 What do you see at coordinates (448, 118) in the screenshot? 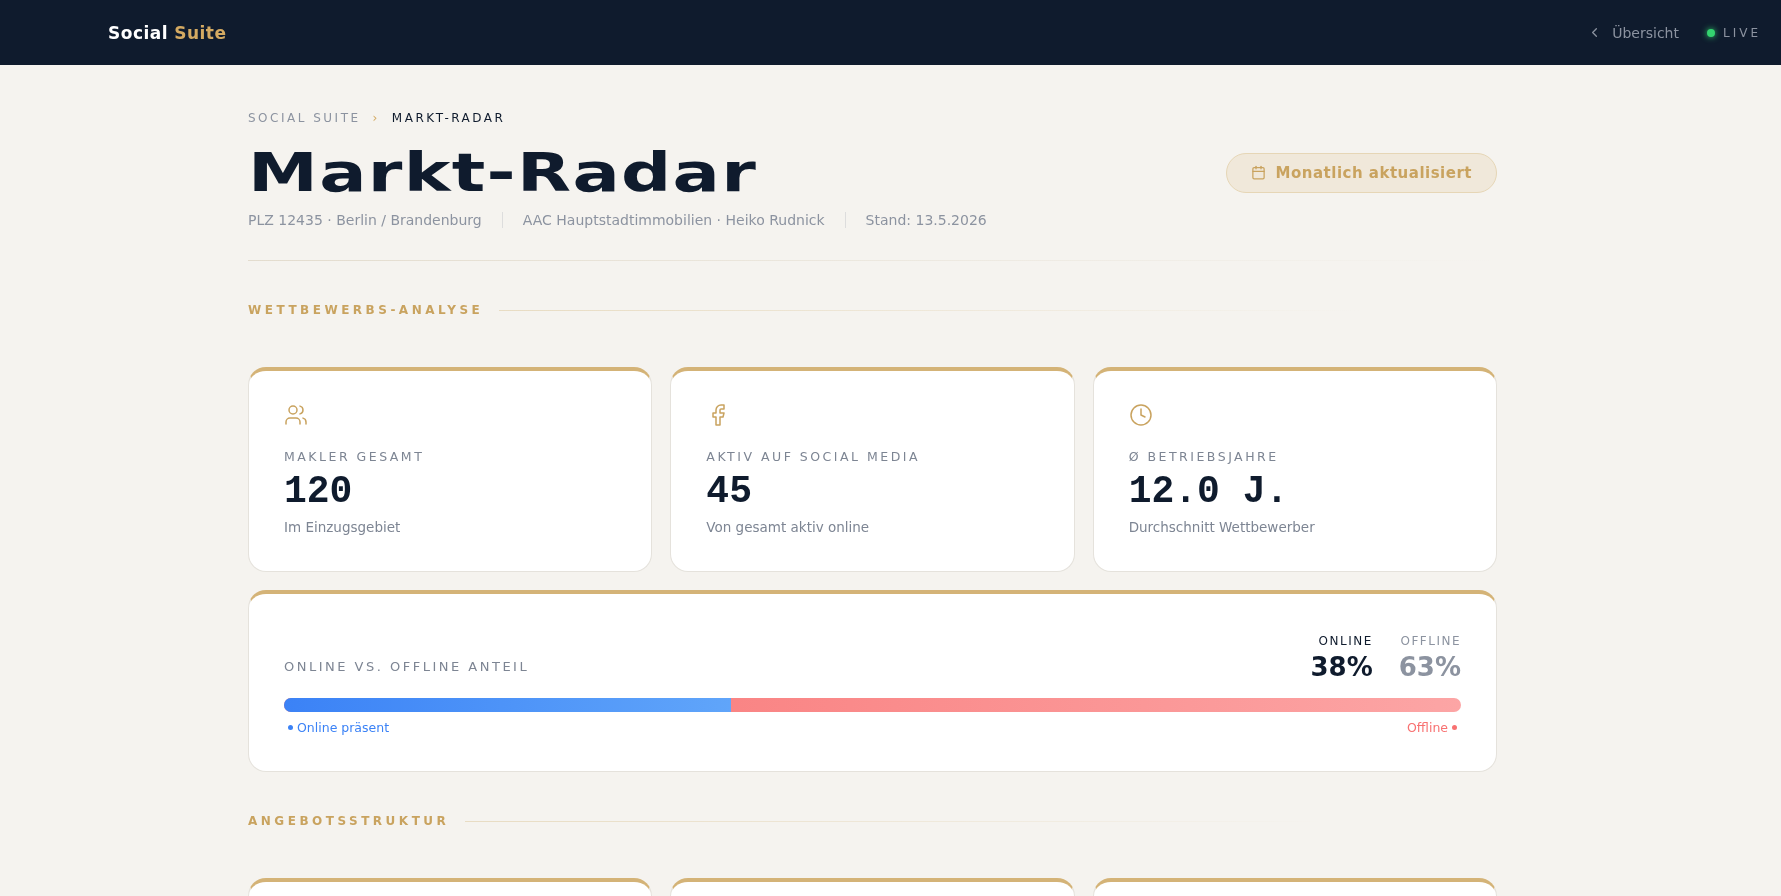
I see `breadcrumb-link: MARKT-RADAR` at bounding box center [448, 118].